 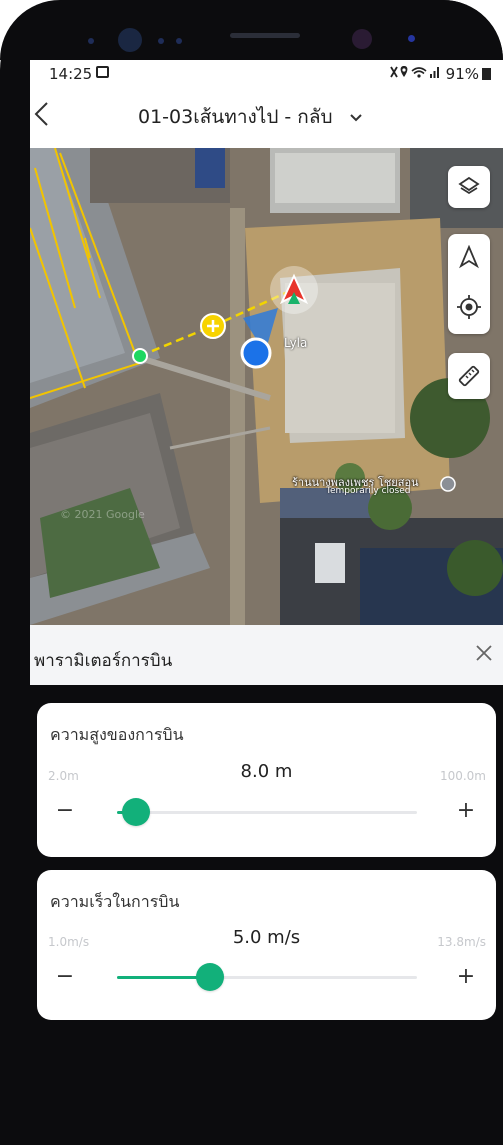 I want to click on speed-slider-thumb, so click(x=210, y=977).